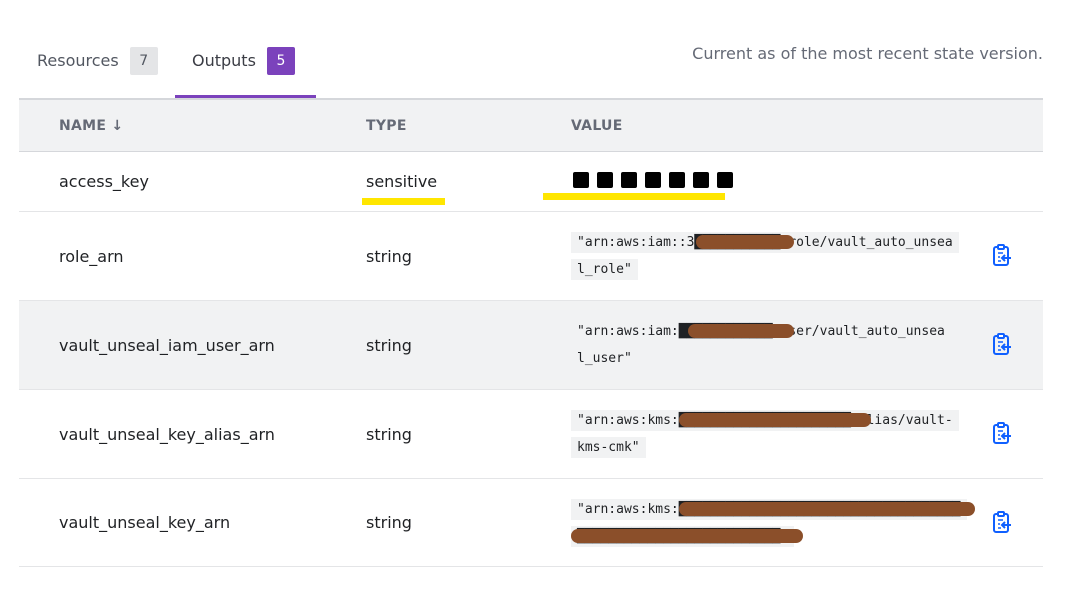 Image resolution: width=1068 pixels, height=608 pixels. What do you see at coordinates (608, 447) in the screenshot?
I see `value-line-2: kms-cmk"` at bounding box center [608, 447].